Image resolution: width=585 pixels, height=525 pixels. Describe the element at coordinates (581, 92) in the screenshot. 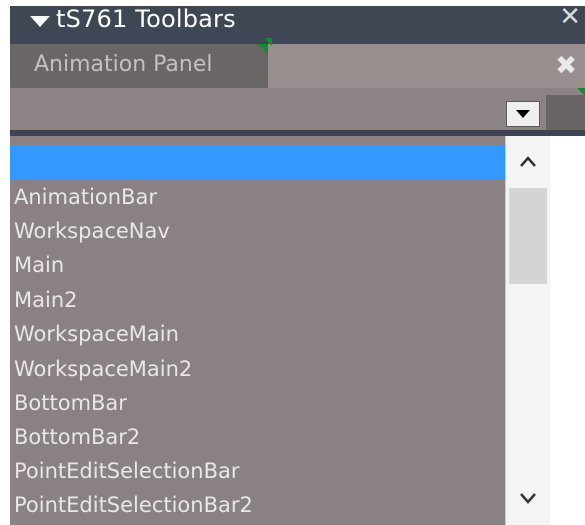

I see `side-corner-marker` at that location.